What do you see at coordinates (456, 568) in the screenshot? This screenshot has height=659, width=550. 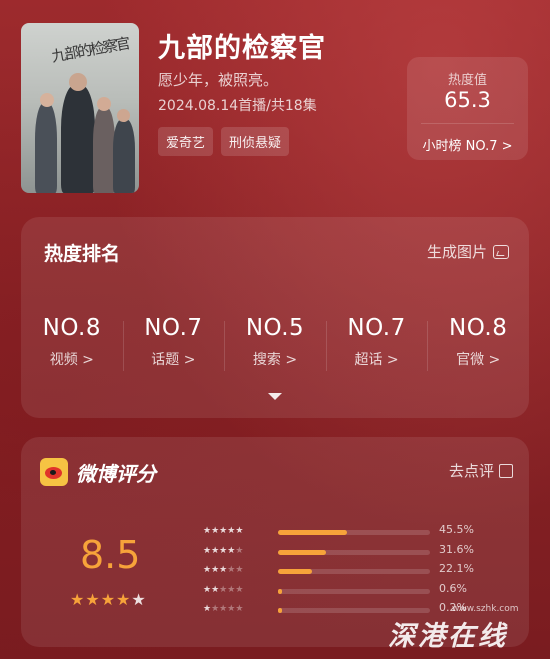 I see `rating-percent: 22.1%` at bounding box center [456, 568].